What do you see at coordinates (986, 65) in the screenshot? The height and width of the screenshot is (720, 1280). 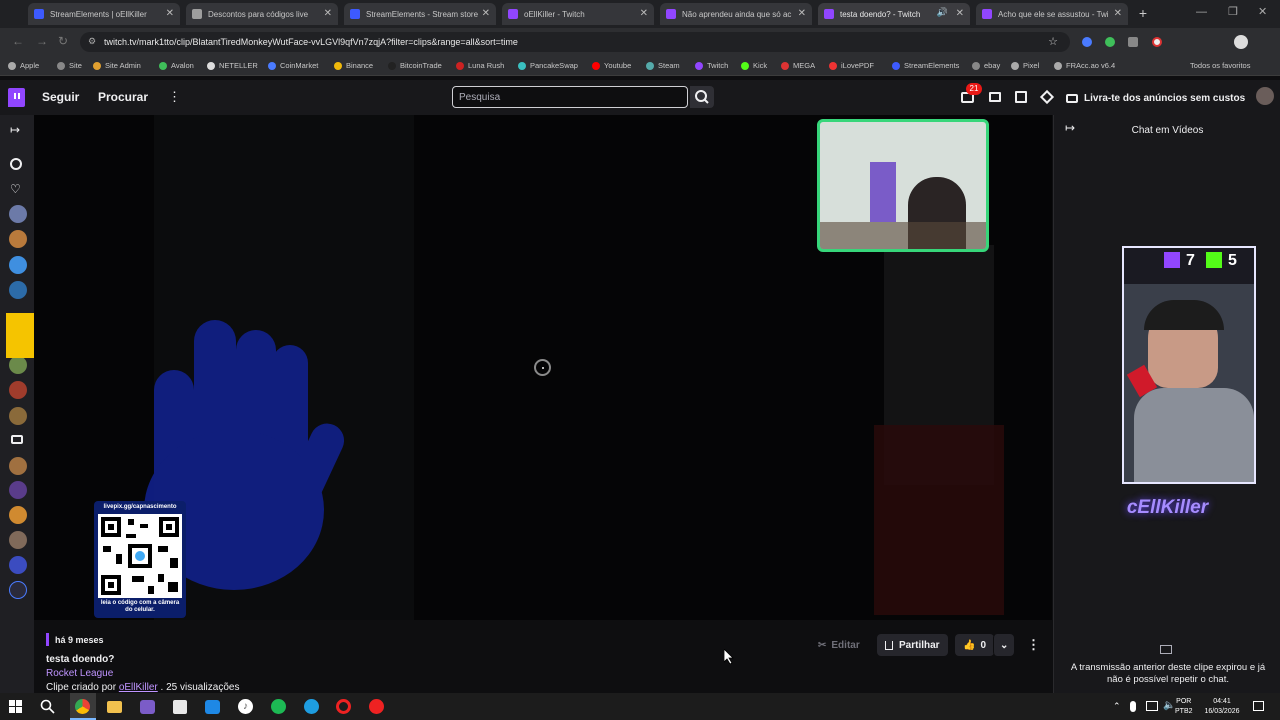 I see `bookmark-item: ebay` at bounding box center [986, 65].